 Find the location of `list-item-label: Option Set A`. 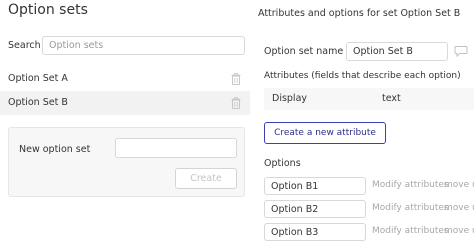

list-item-label: Option Set A is located at coordinates (38, 78).